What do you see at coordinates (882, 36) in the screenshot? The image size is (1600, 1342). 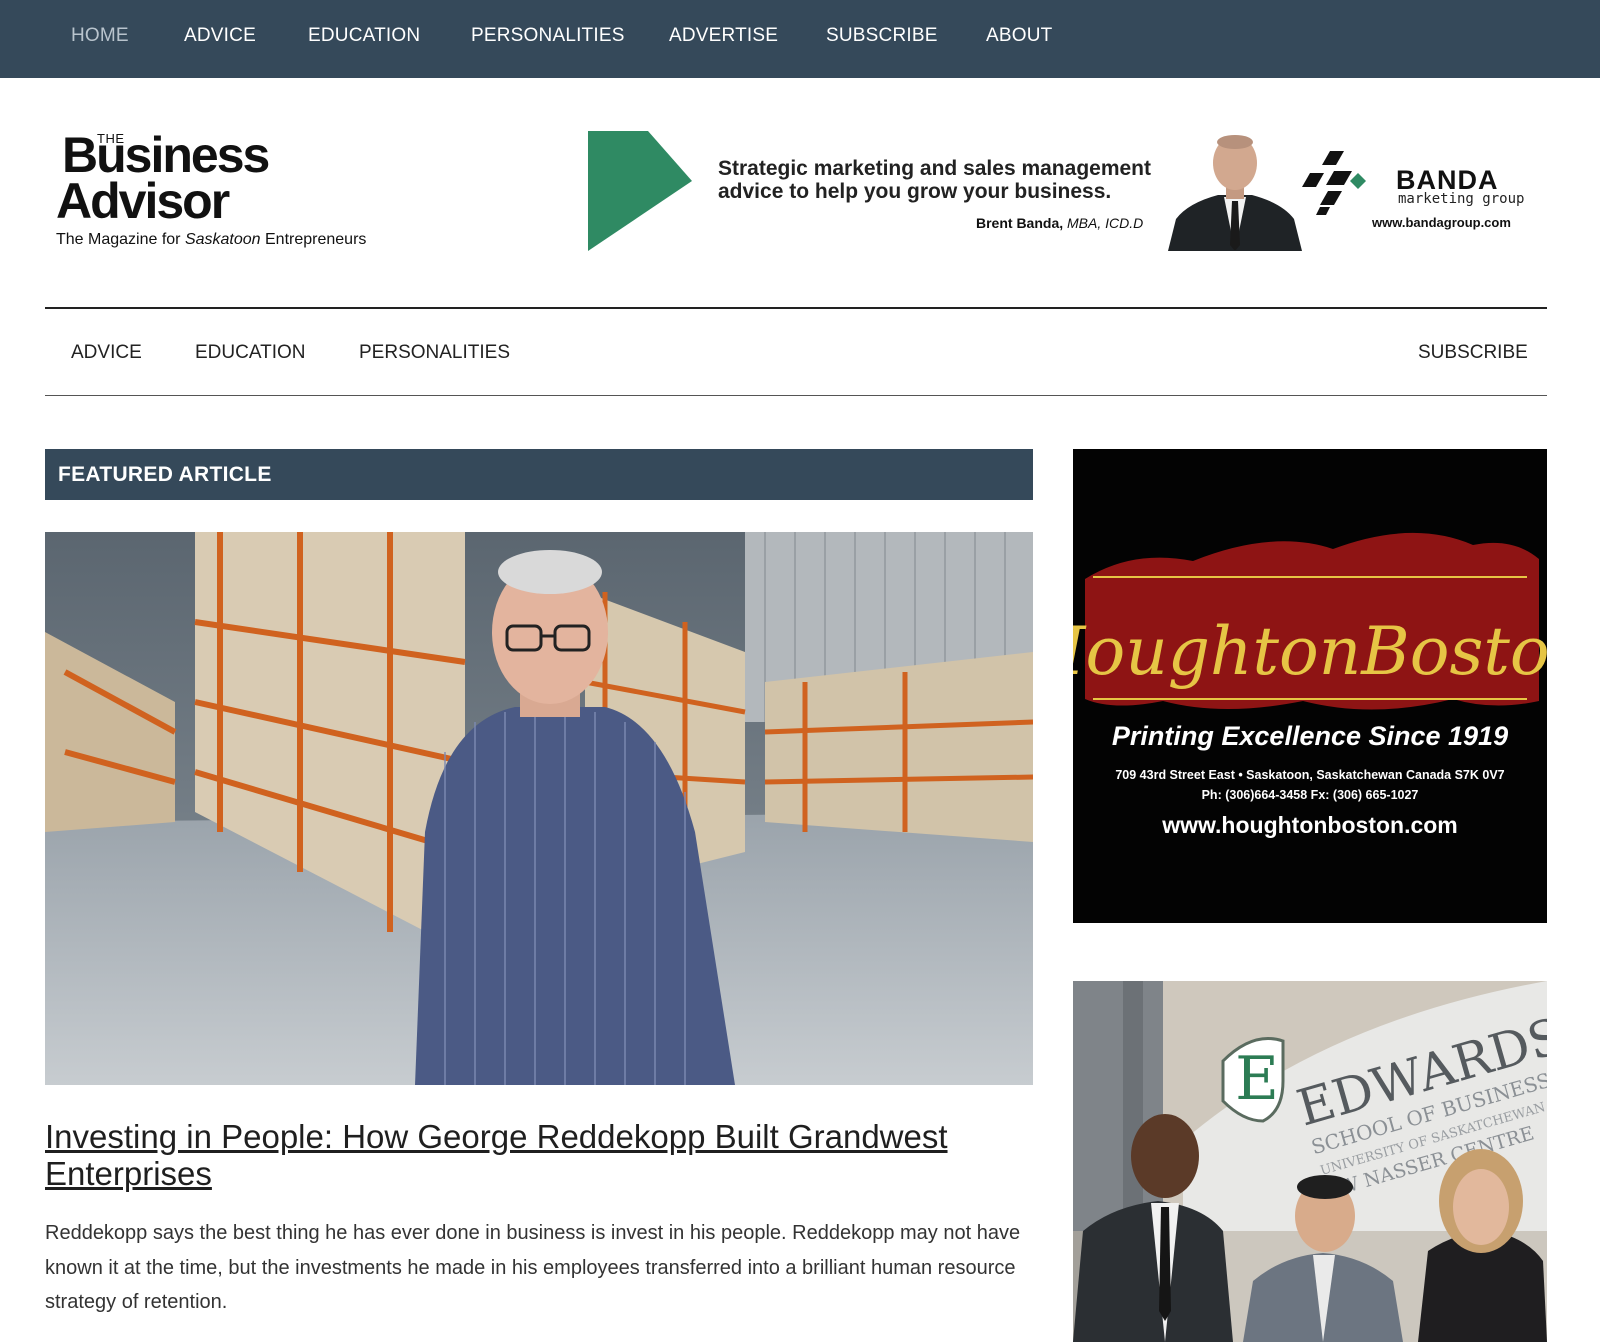 I see `nav-subscribe: SUBSCRIBE` at bounding box center [882, 36].